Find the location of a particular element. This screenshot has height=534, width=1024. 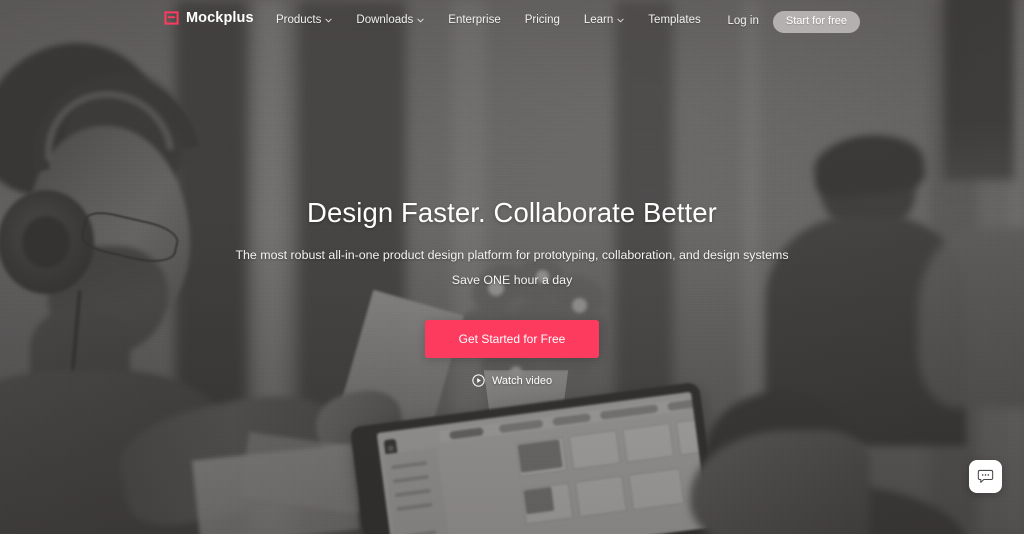

brand-name: Mockplus is located at coordinates (220, 18).